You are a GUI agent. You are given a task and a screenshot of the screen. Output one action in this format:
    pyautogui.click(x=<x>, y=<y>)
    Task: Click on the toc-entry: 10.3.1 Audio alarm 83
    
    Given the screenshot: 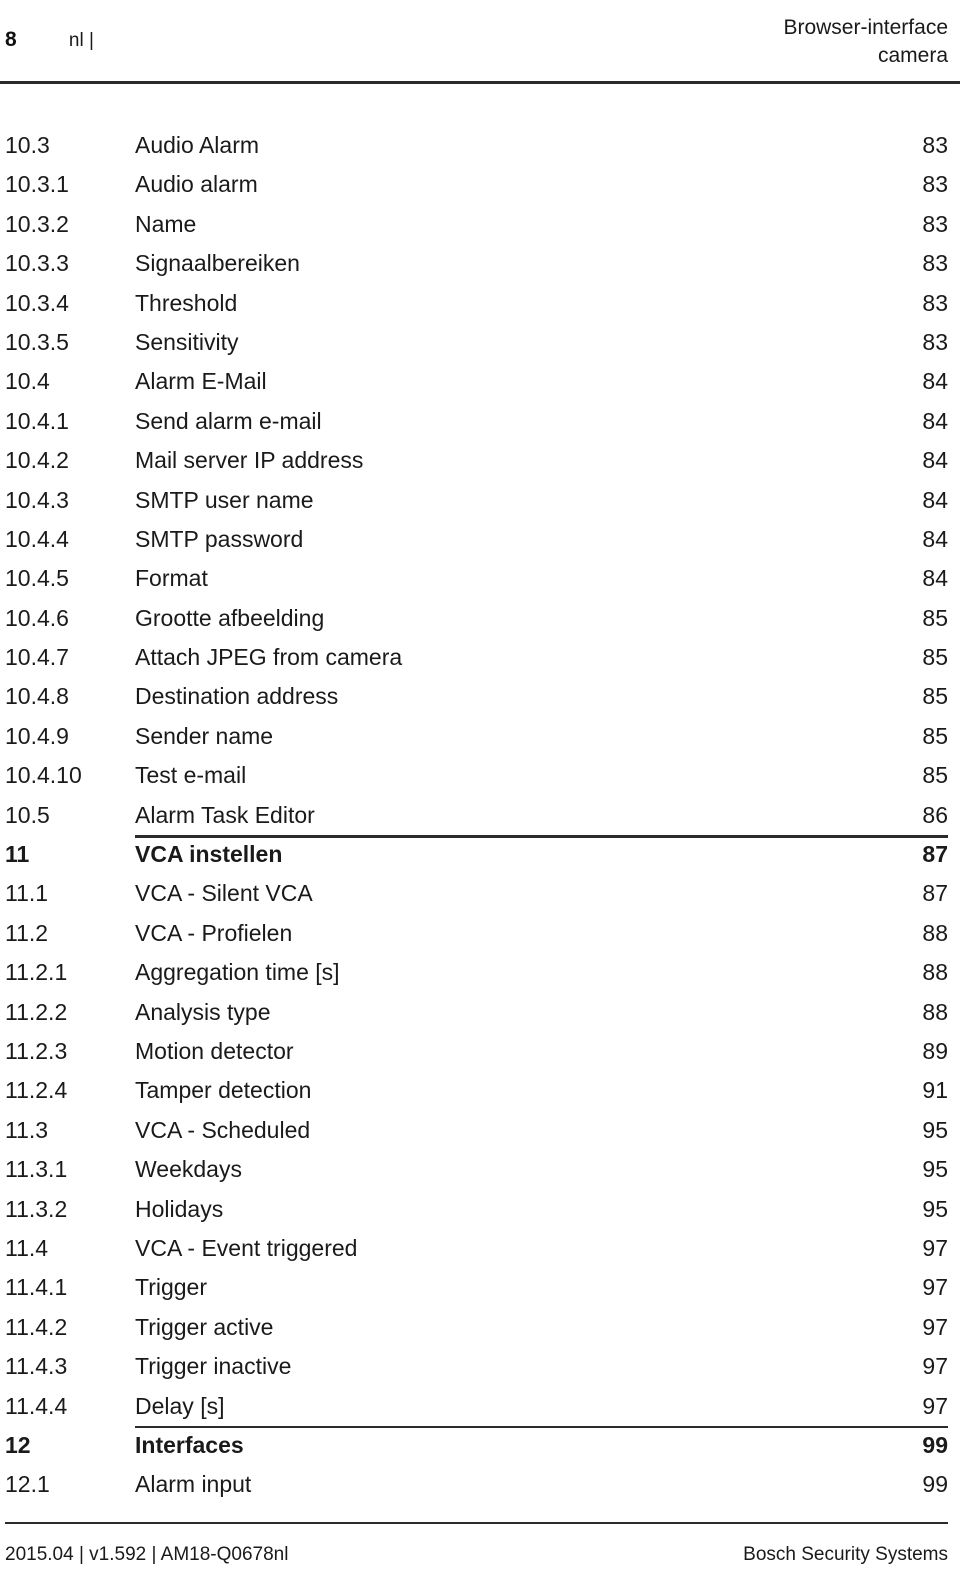 What is the action you would take?
    pyautogui.click(x=476, y=184)
    